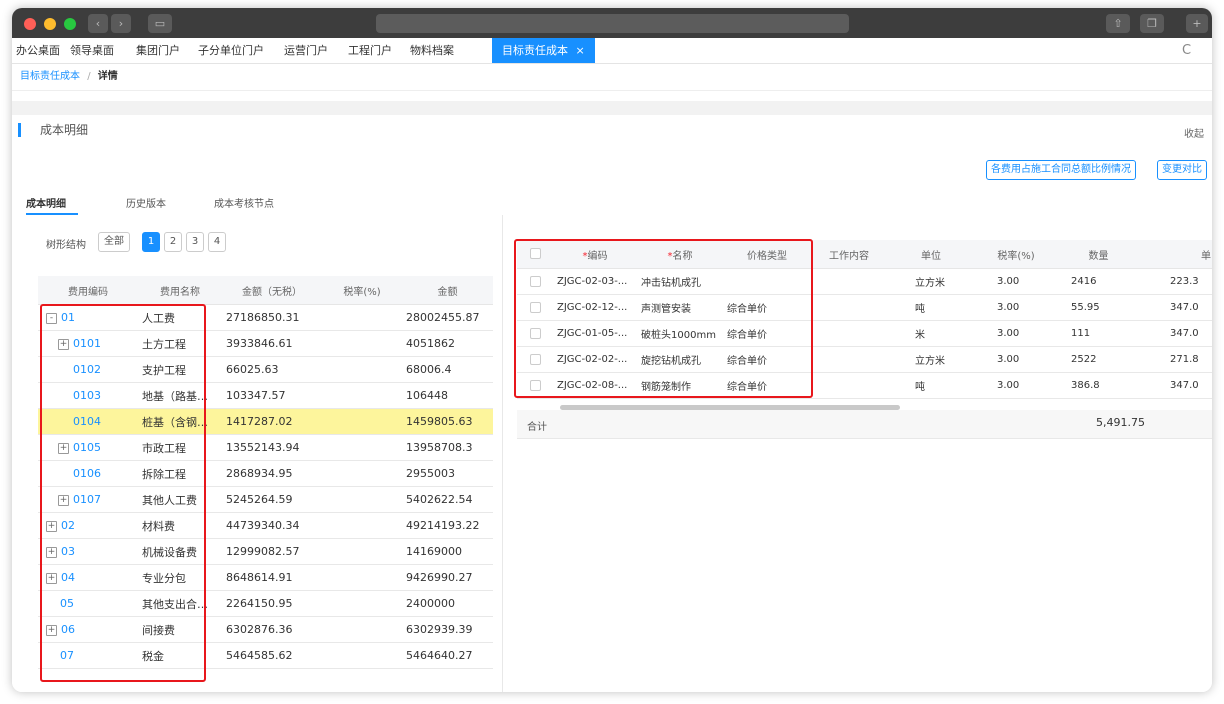 This screenshot has height=704, width=1224. What do you see at coordinates (612, 23) in the screenshot?
I see `address-bar` at bounding box center [612, 23].